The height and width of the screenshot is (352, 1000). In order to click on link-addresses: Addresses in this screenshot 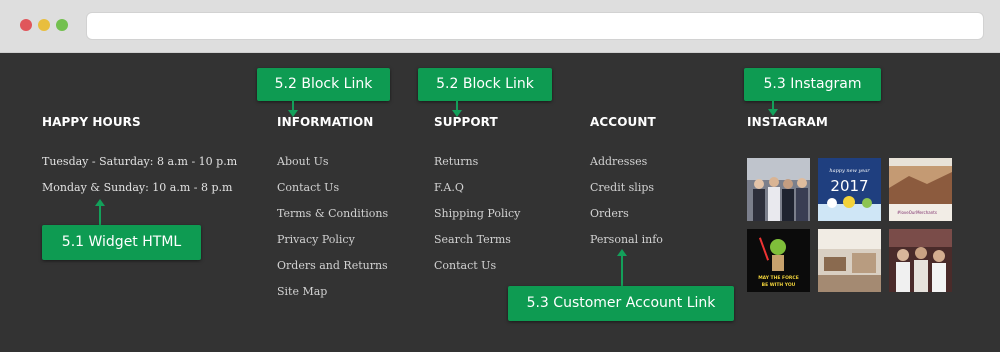, I will do `click(626, 166)`.